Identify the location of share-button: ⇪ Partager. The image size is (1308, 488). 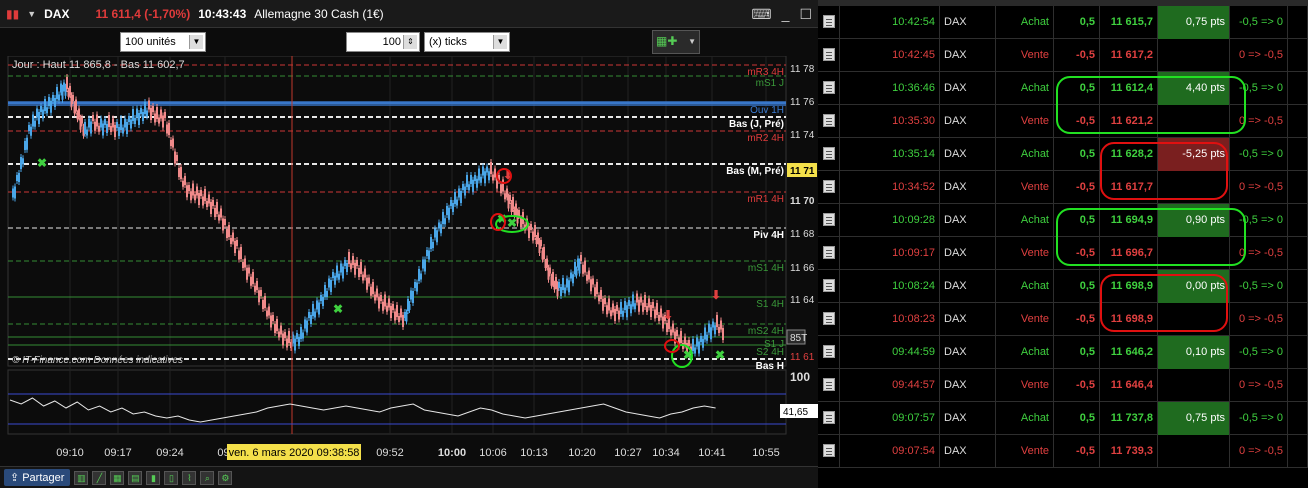
(37, 477).